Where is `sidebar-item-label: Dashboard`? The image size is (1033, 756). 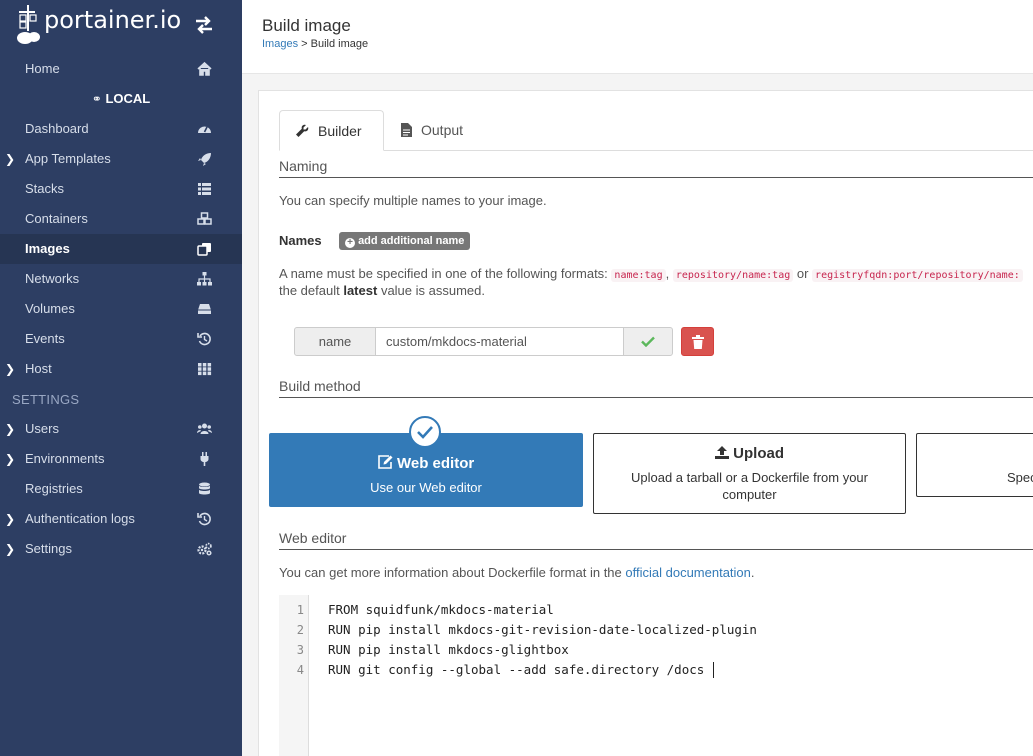 sidebar-item-label: Dashboard is located at coordinates (57, 128).